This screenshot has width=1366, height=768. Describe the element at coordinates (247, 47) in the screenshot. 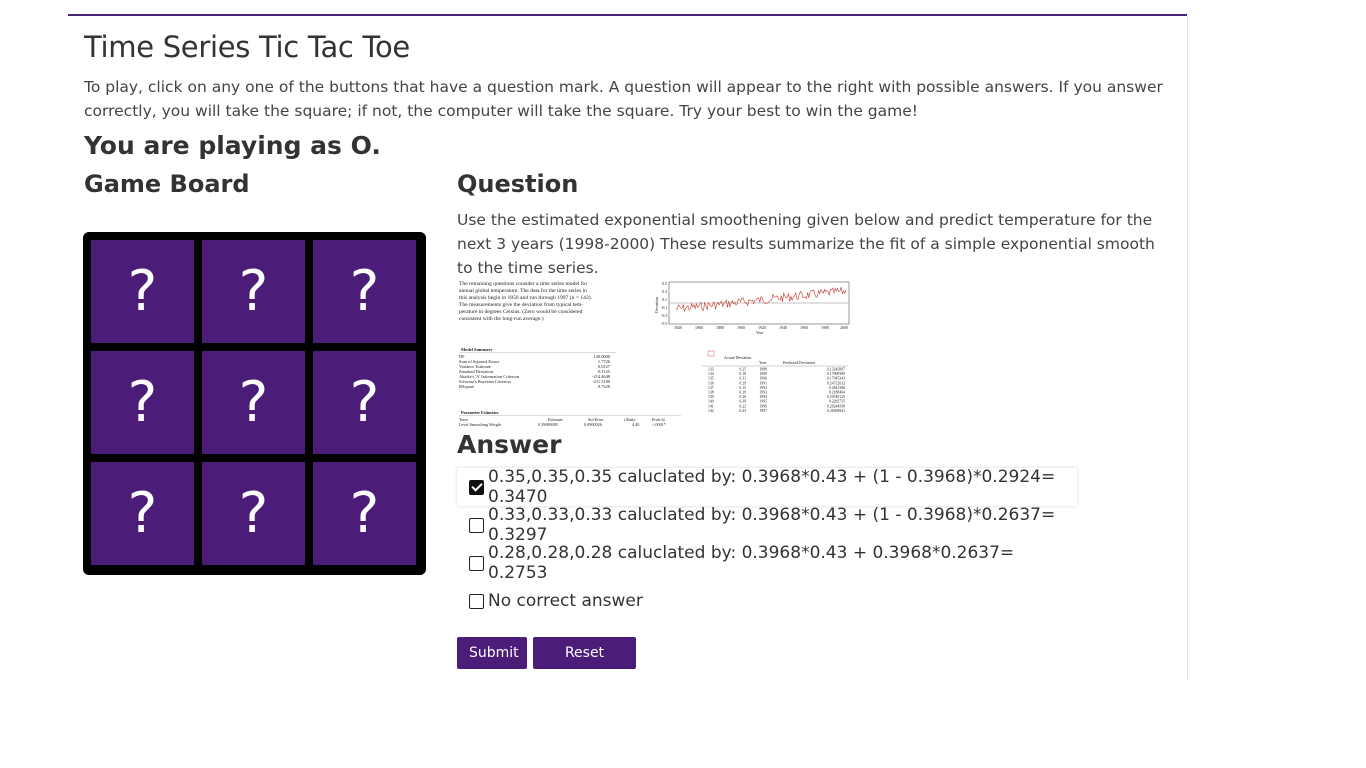

I see `page-title: Time Series Tic Tac Toe` at that location.